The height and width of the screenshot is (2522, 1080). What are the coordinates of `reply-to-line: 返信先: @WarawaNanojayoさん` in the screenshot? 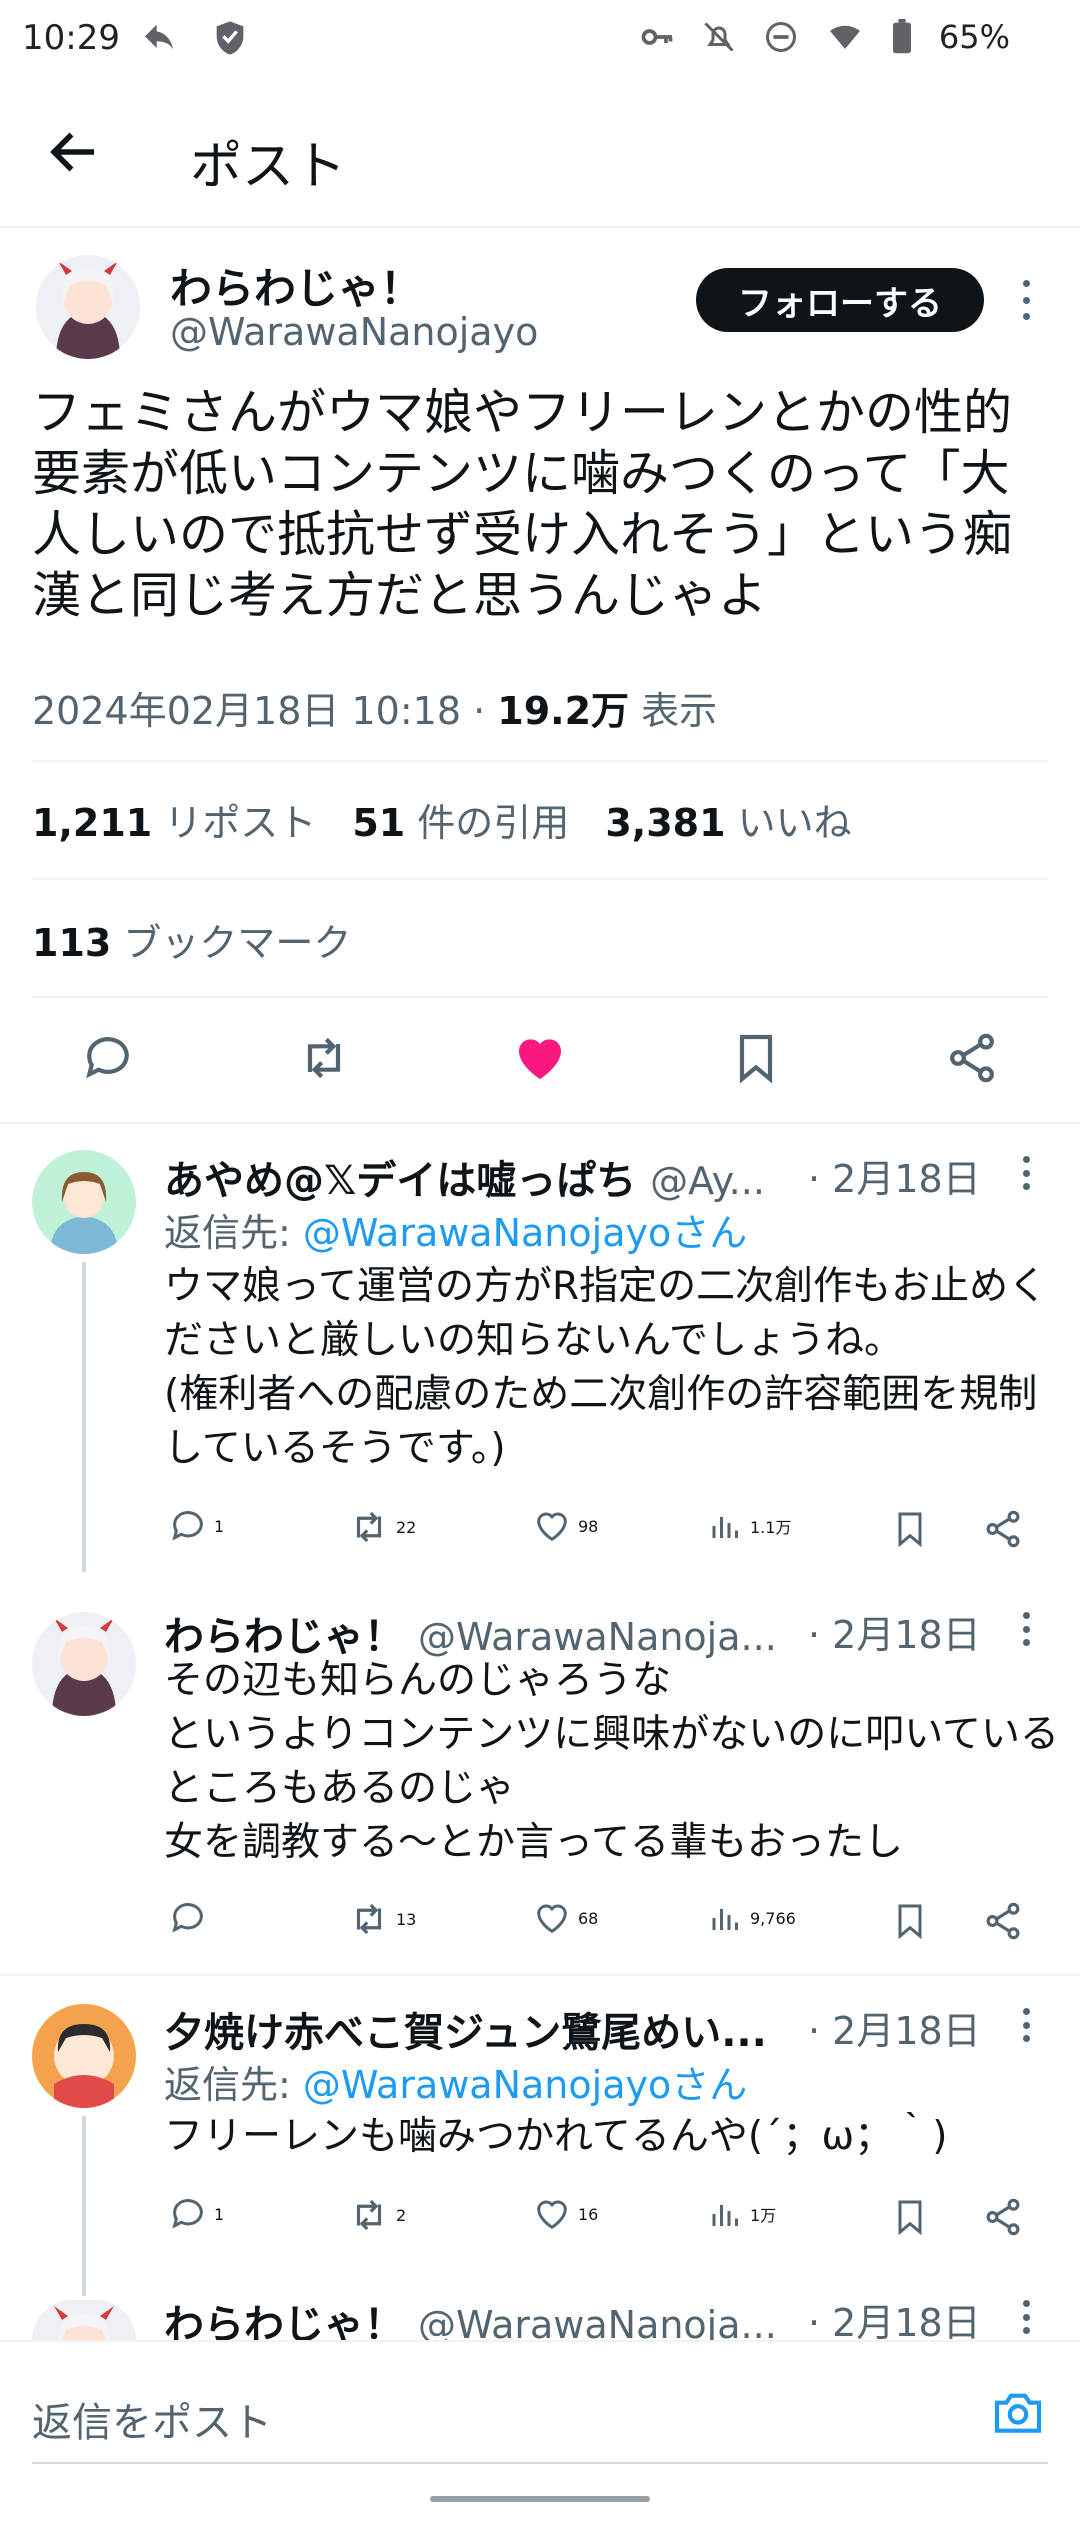 It's located at (455, 1229).